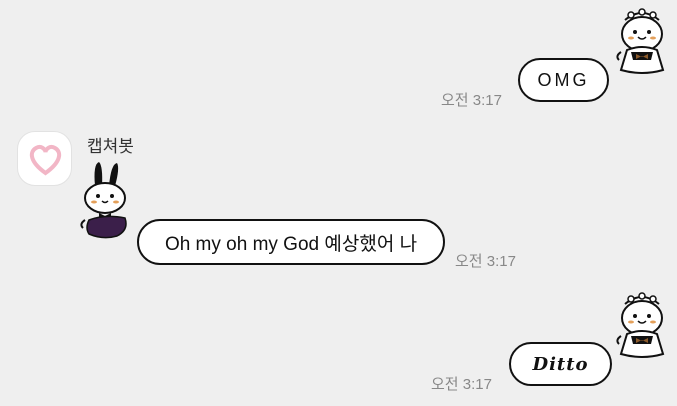 This screenshot has width=677, height=406. I want to click on bunny-sticker-icon, so click(108, 200).